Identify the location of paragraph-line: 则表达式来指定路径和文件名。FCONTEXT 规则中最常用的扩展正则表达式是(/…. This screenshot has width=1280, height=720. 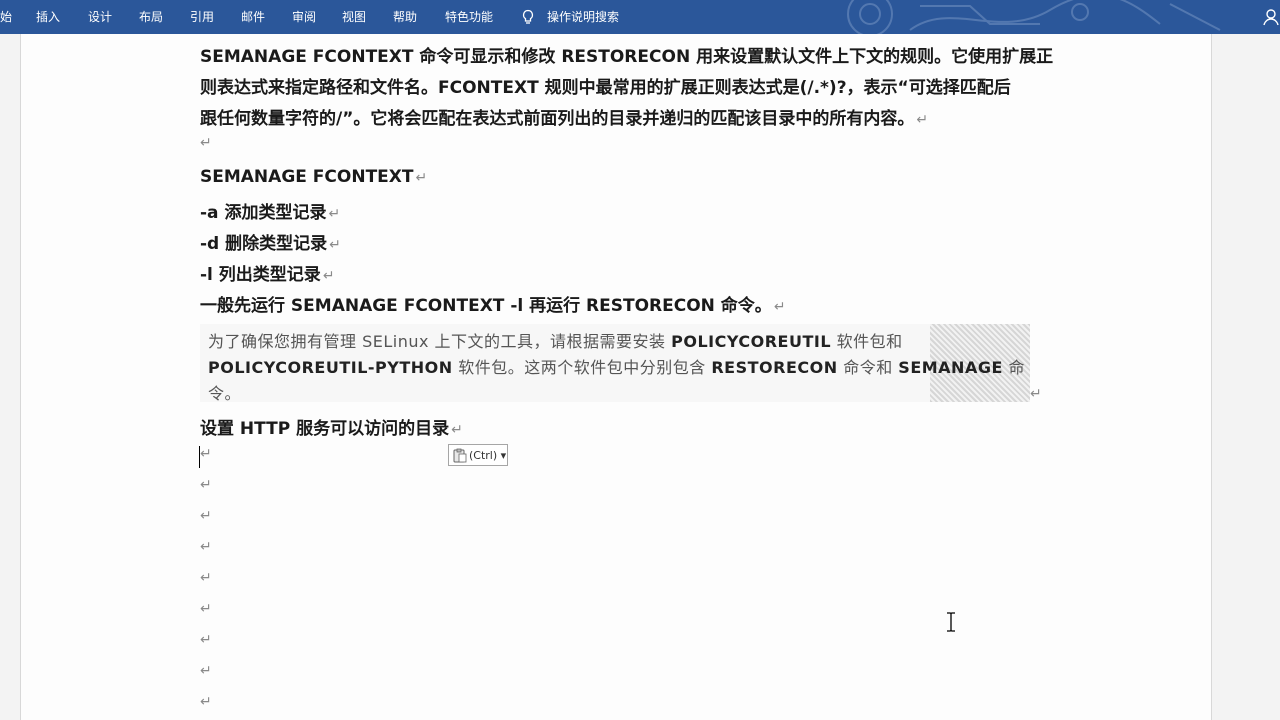
(605, 88).